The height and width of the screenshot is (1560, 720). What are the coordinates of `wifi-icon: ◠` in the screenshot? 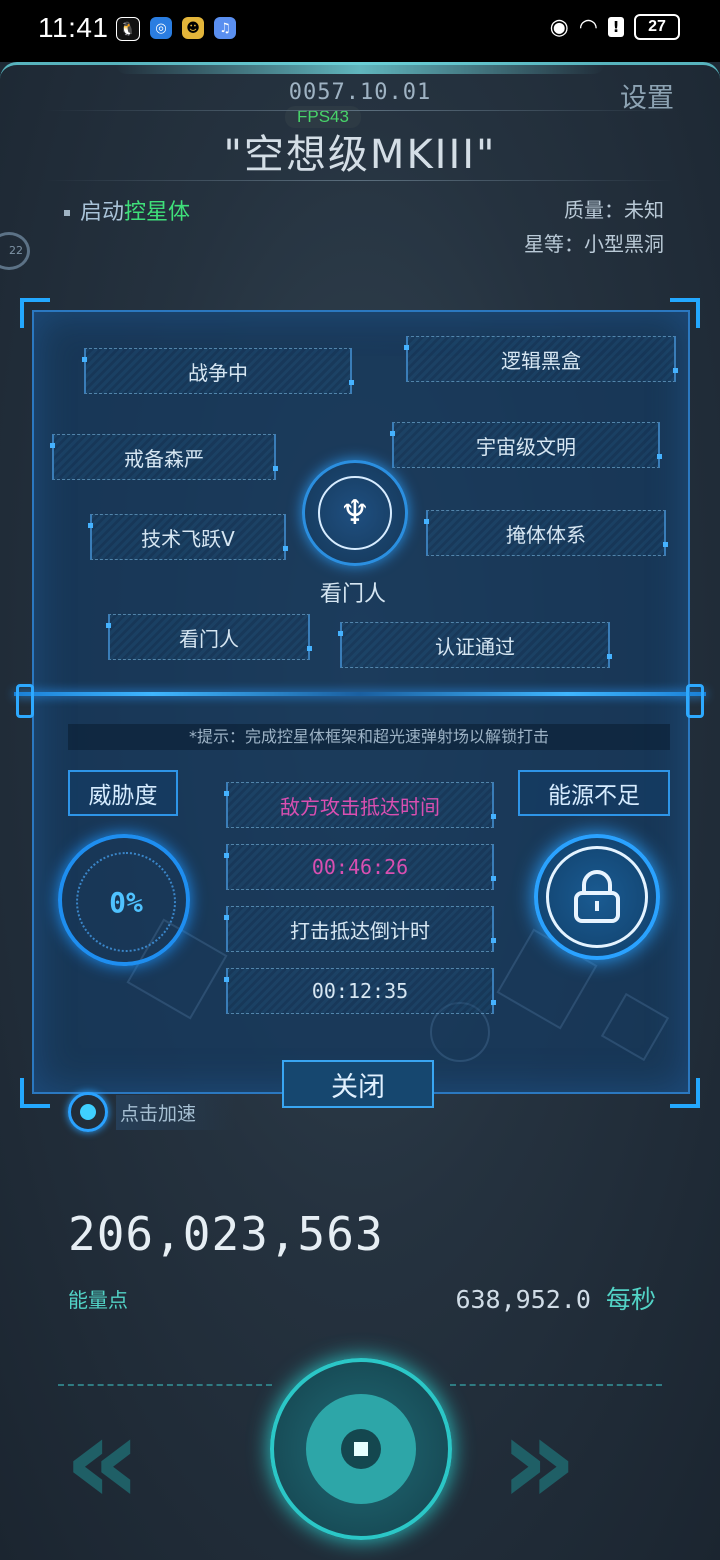 It's located at (588, 27).